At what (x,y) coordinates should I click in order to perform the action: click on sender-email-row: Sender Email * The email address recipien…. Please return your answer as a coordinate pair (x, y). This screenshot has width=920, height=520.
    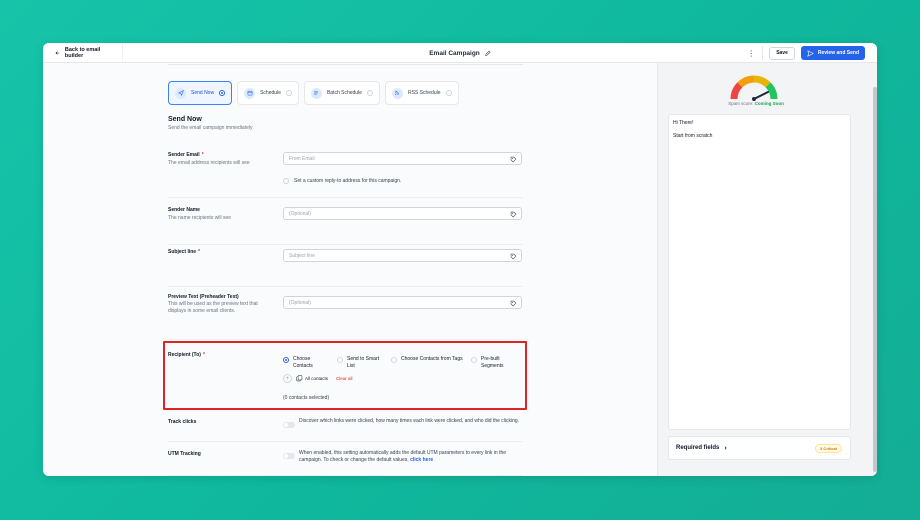
    Looking at the image, I should click on (345, 173).